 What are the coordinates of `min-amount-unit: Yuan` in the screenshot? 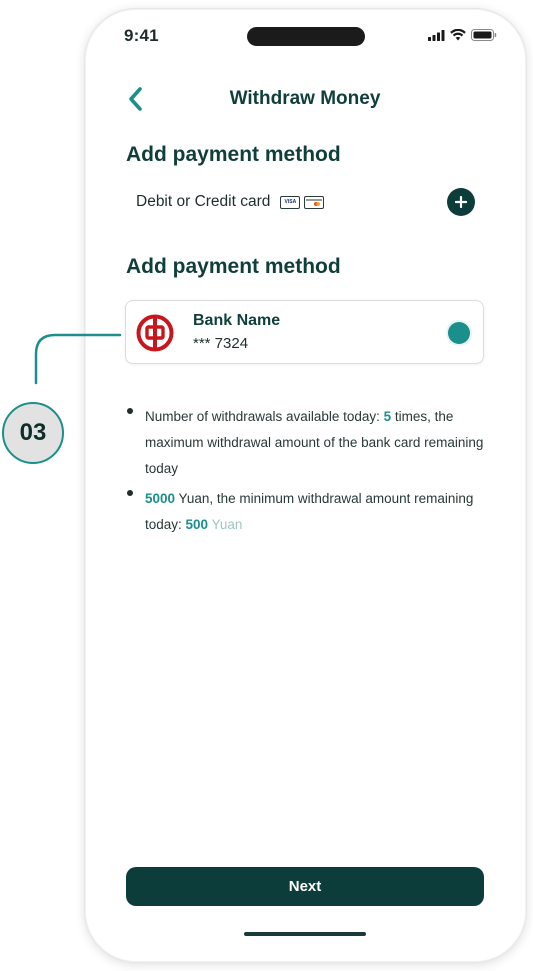 It's located at (225, 524).